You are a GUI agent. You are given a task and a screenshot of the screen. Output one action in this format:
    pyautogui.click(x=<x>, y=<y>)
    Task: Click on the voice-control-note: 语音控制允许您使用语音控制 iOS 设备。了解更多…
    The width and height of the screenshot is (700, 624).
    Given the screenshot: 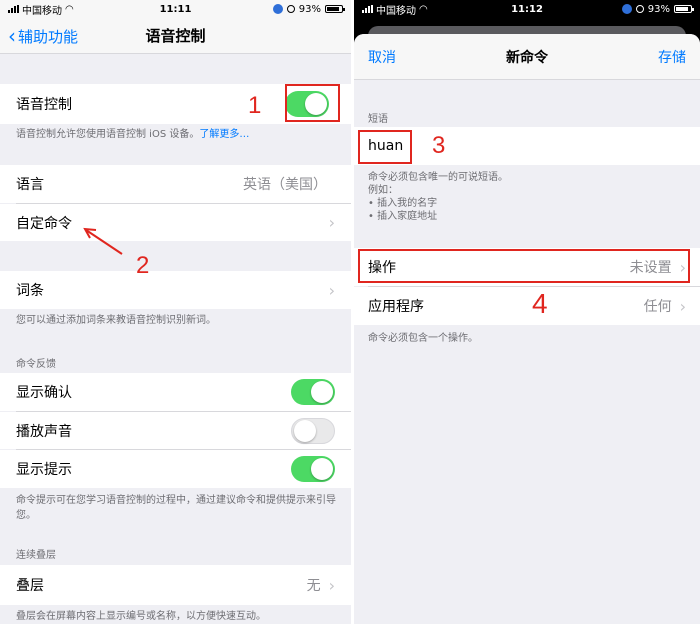 What is the action you would take?
    pyautogui.click(x=133, y=134)
    